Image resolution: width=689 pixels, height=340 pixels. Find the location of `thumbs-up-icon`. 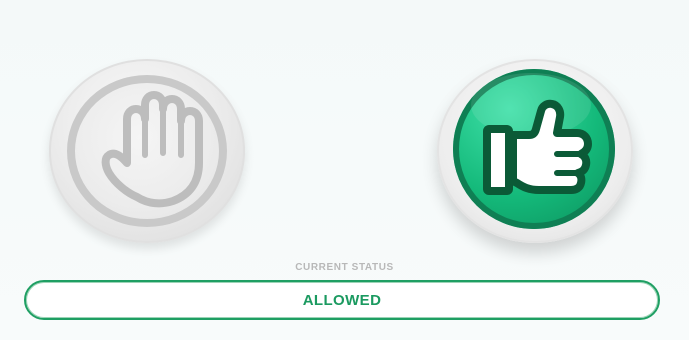

thumbs-up-icon is located at coordinates (537, 147).